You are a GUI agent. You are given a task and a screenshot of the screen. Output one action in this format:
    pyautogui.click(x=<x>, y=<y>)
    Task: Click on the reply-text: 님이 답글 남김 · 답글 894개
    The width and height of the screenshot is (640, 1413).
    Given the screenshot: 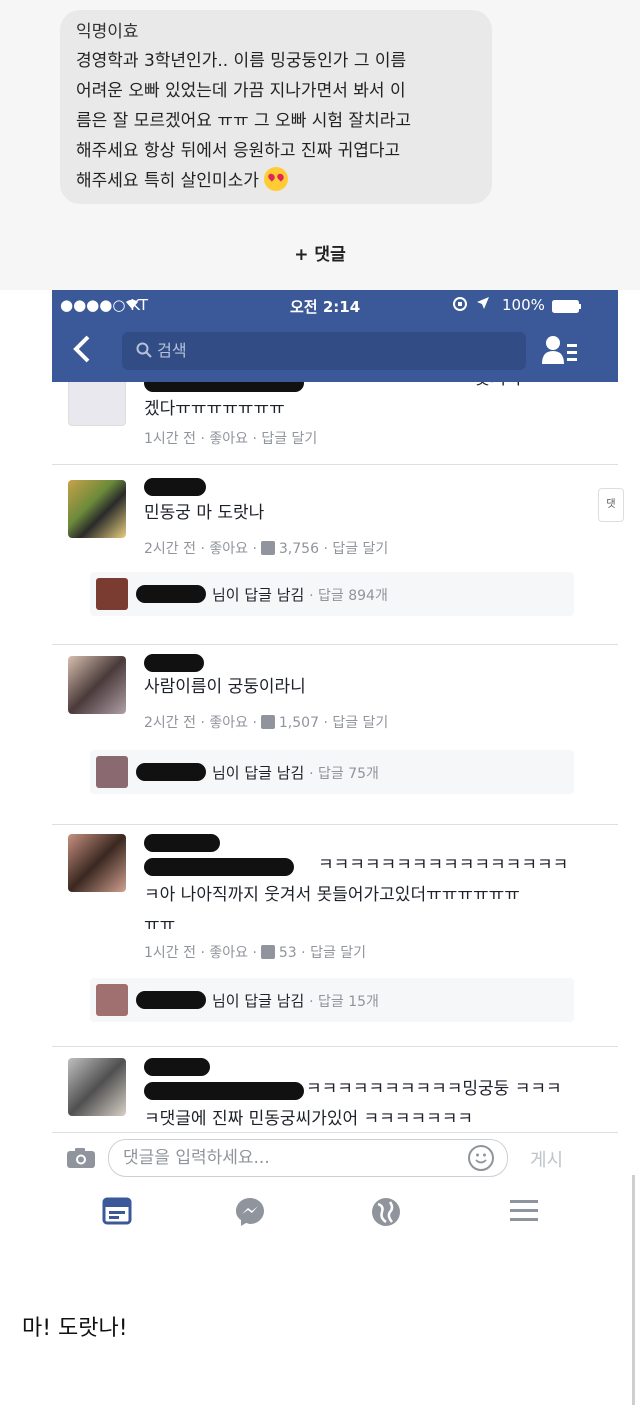 What is the action you would take?
    pyautogui.click(x=300, y=594)
    